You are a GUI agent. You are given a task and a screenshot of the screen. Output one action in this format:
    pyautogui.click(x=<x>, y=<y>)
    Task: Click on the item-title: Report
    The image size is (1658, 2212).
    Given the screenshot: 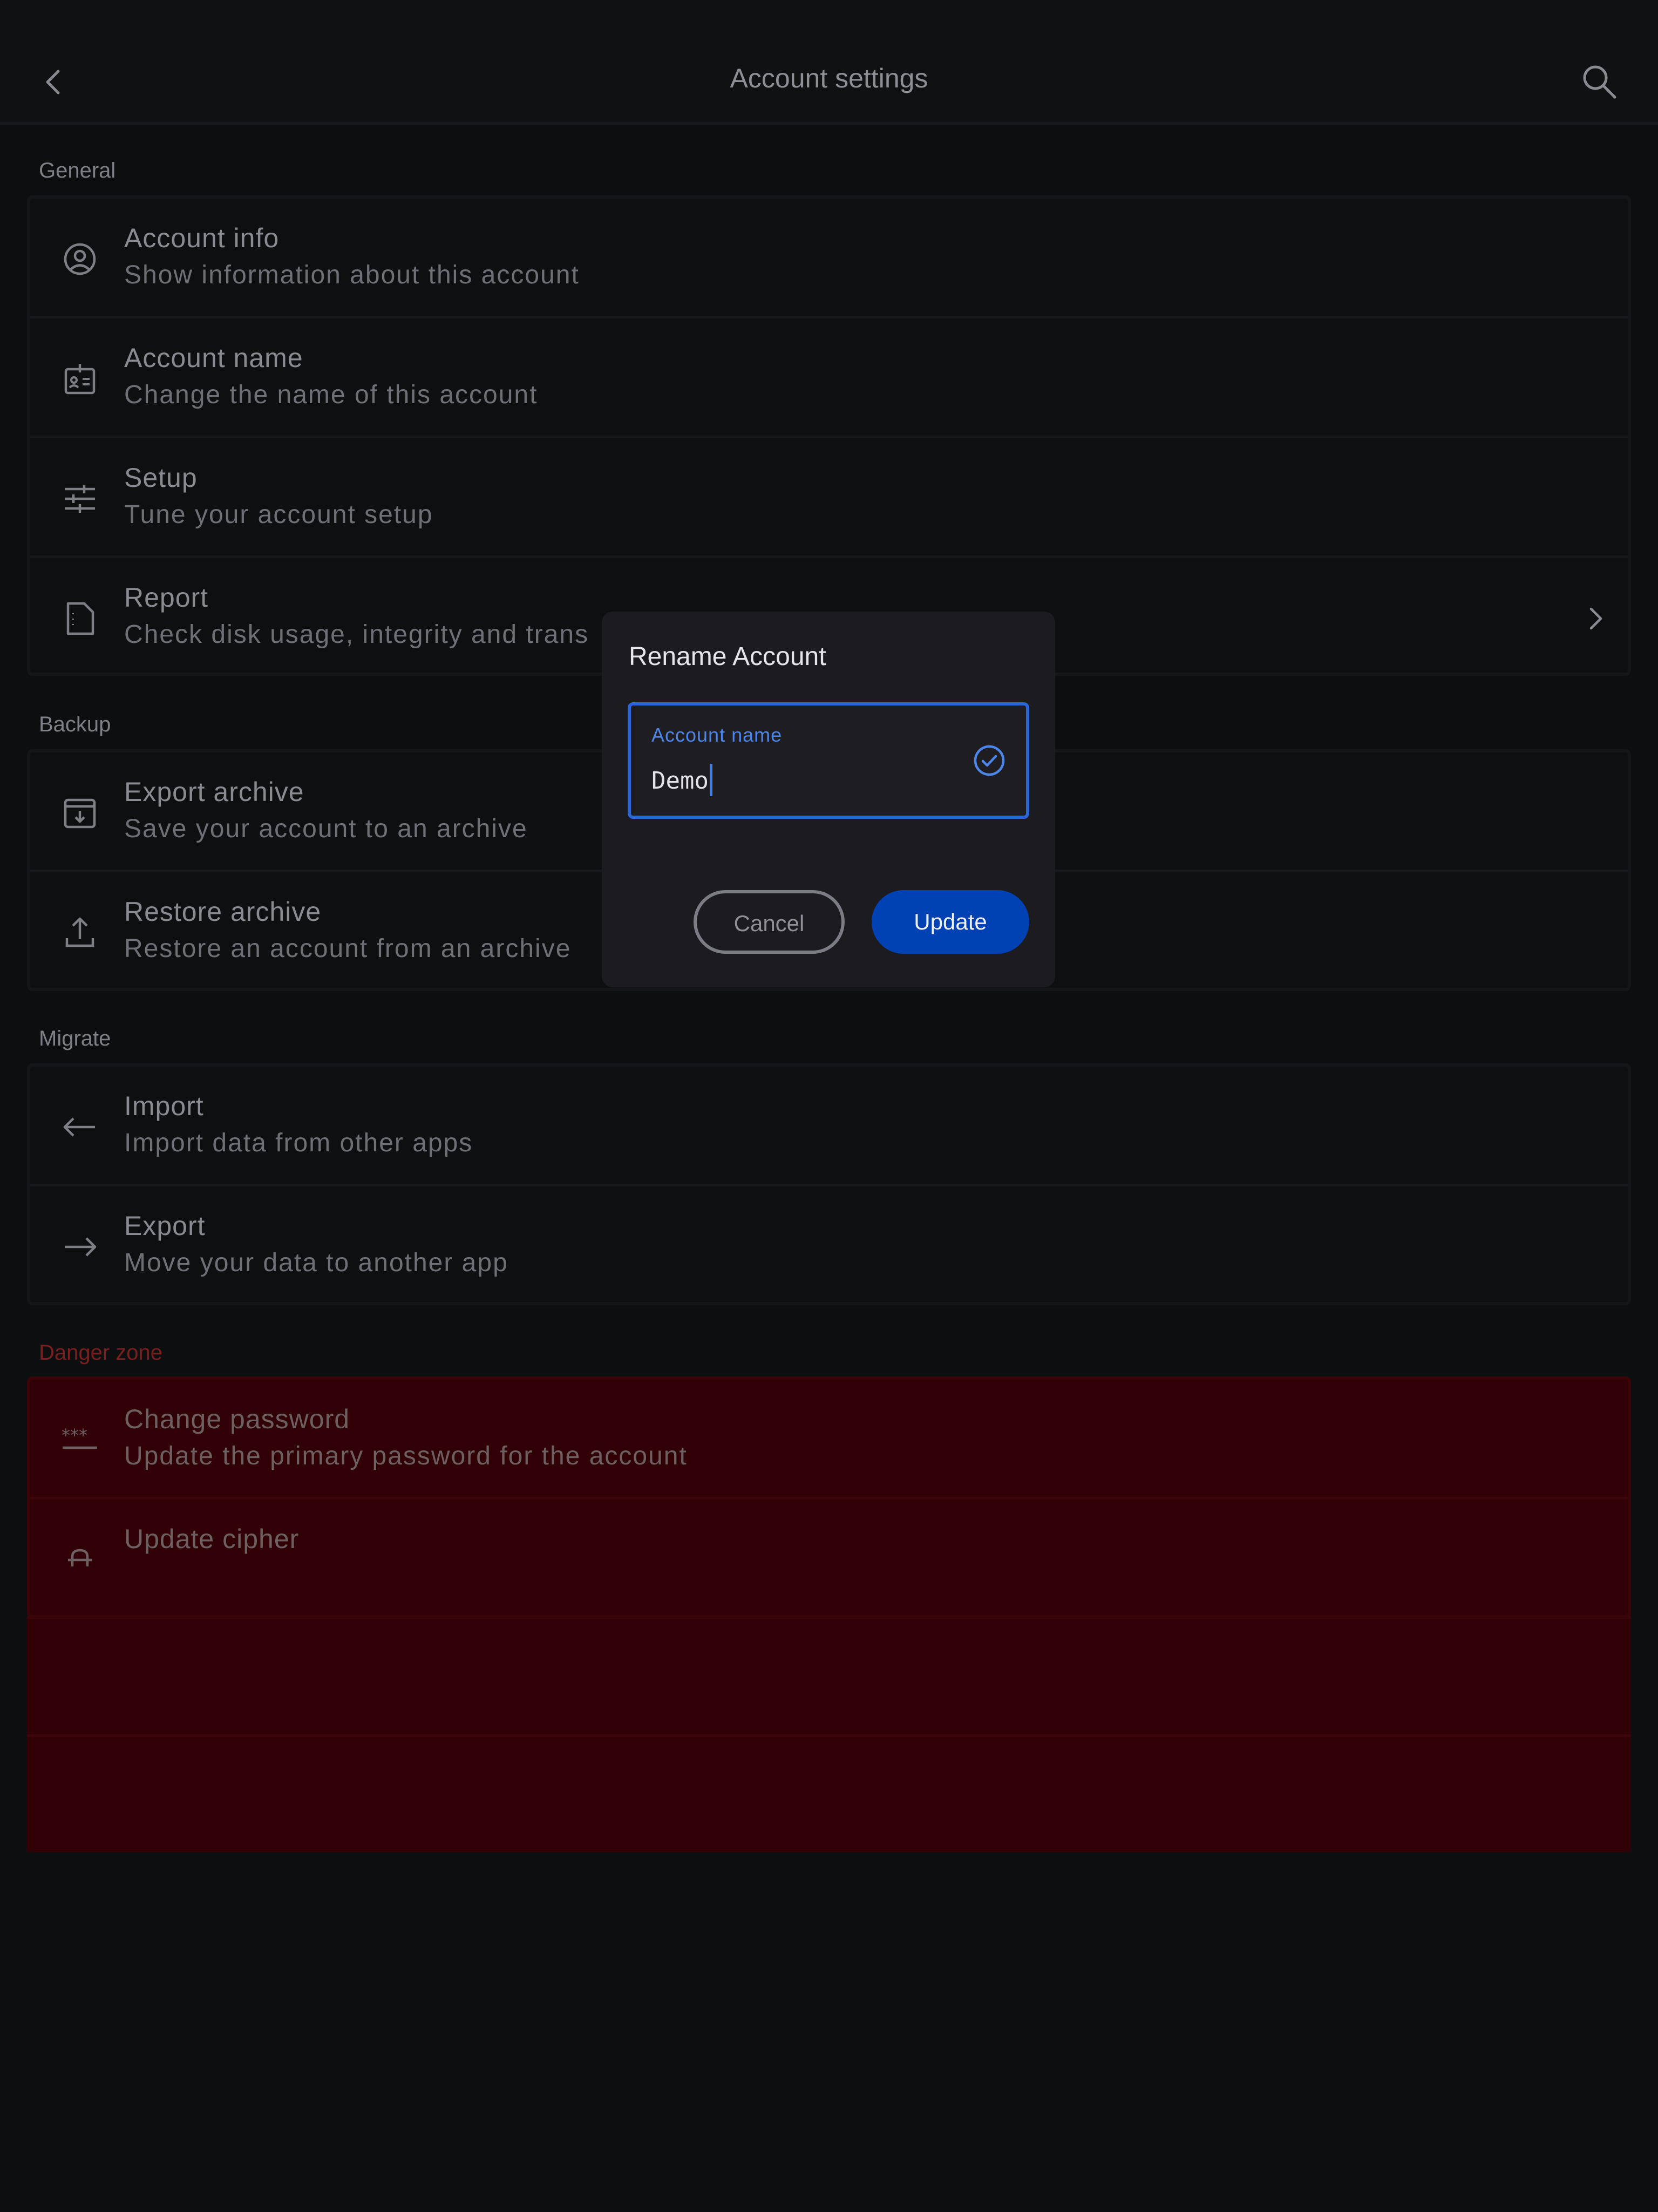 What is the action you would take?
    pyautogui.click(x=166, y=597)
    